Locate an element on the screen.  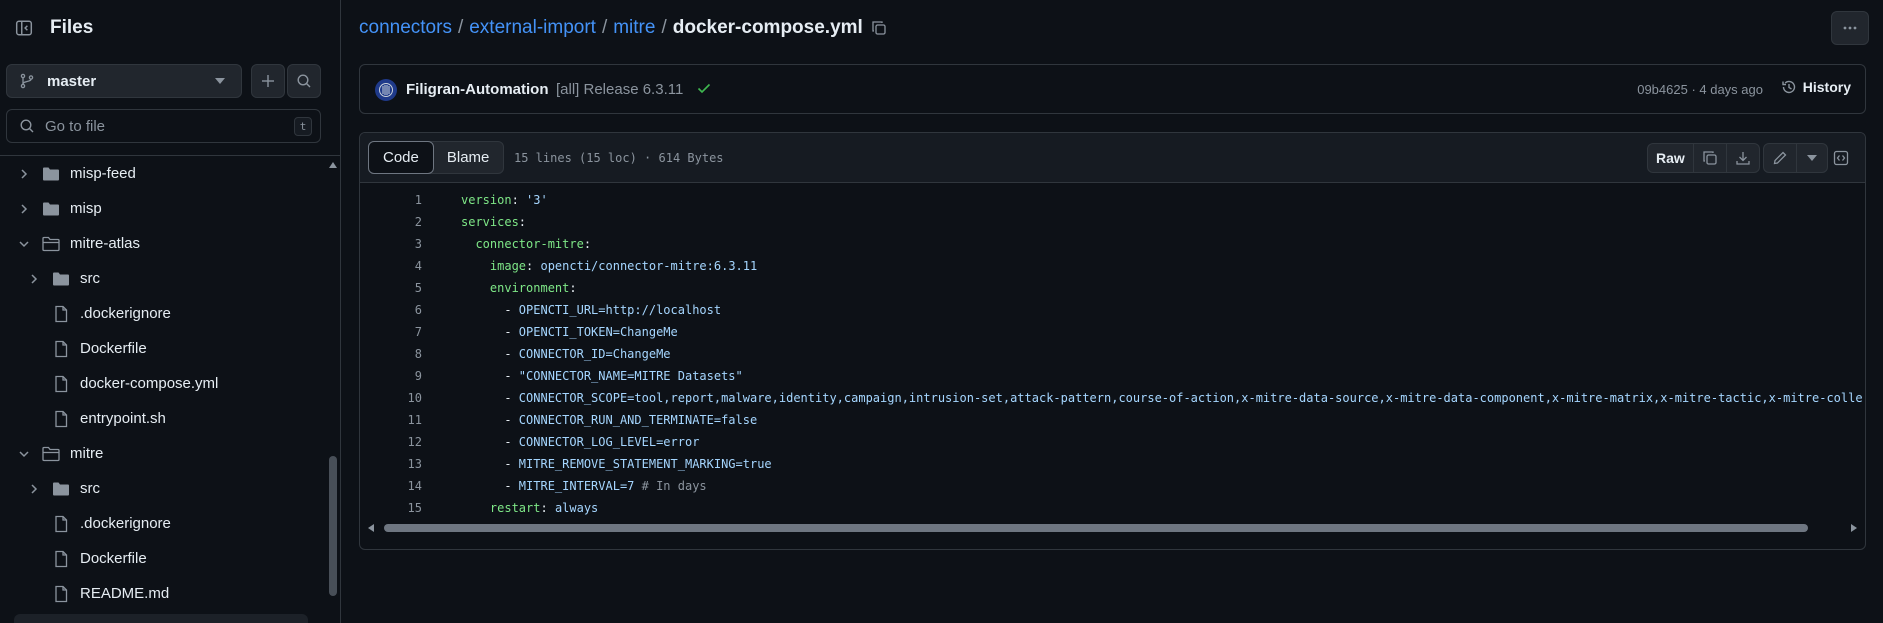
copy-raw-button is located at coordinates (1710, 158).